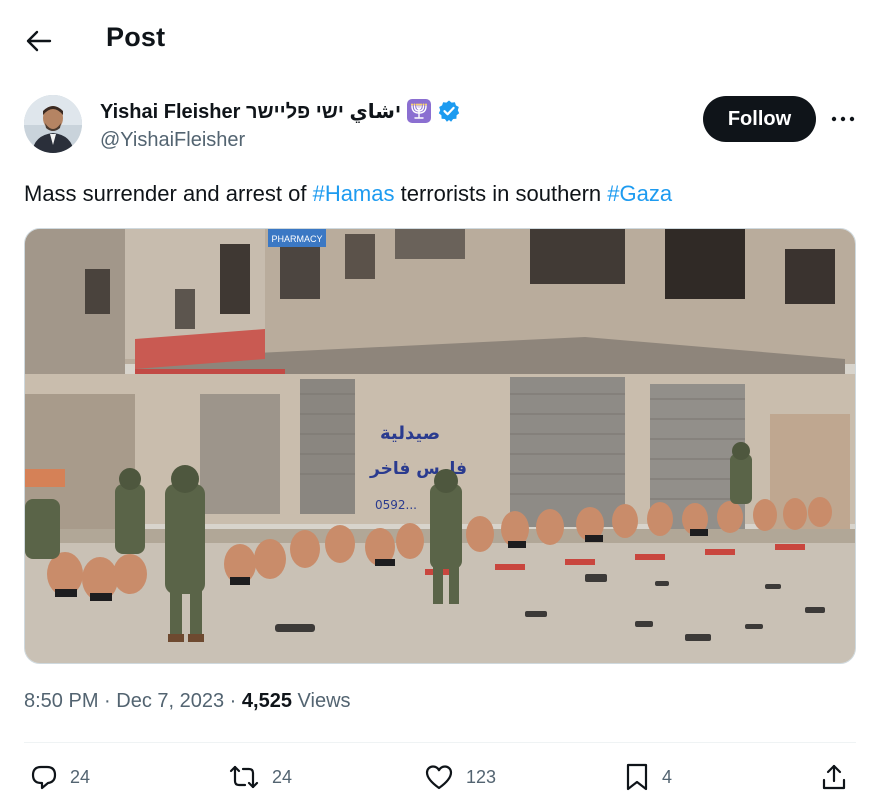 The image size is (880, 810). I want to click on hashtag-gaza: #Gaza, so click(639, 193).